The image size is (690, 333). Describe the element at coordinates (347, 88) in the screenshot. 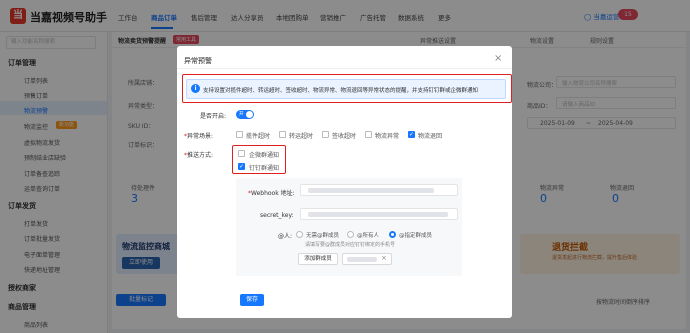

I see `highlight-box-notice` at that location.